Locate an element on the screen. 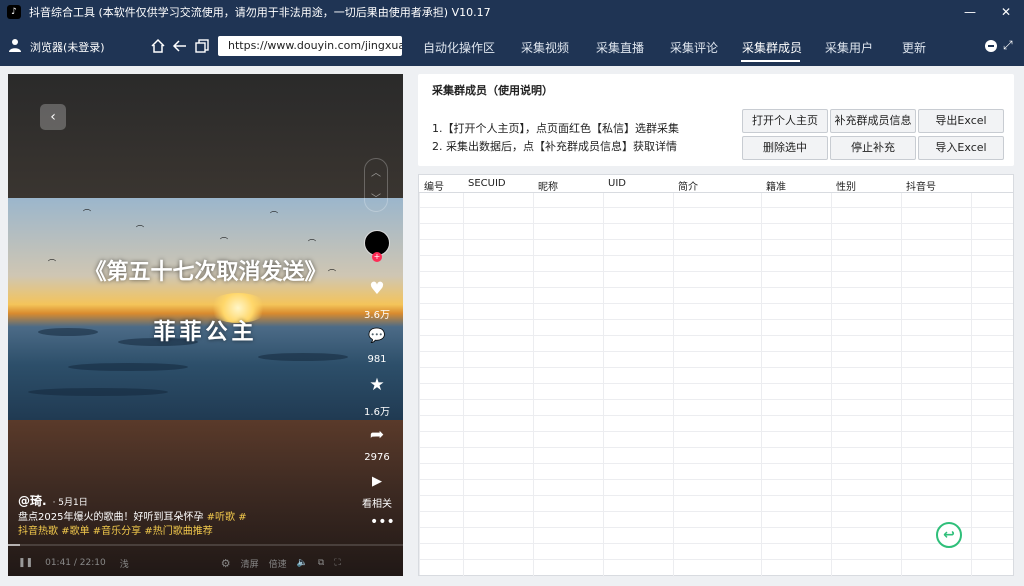 The height and width of the screenshot is (586, 1024). watch-related-icon: ▶ is located at coordinates (377, 481).